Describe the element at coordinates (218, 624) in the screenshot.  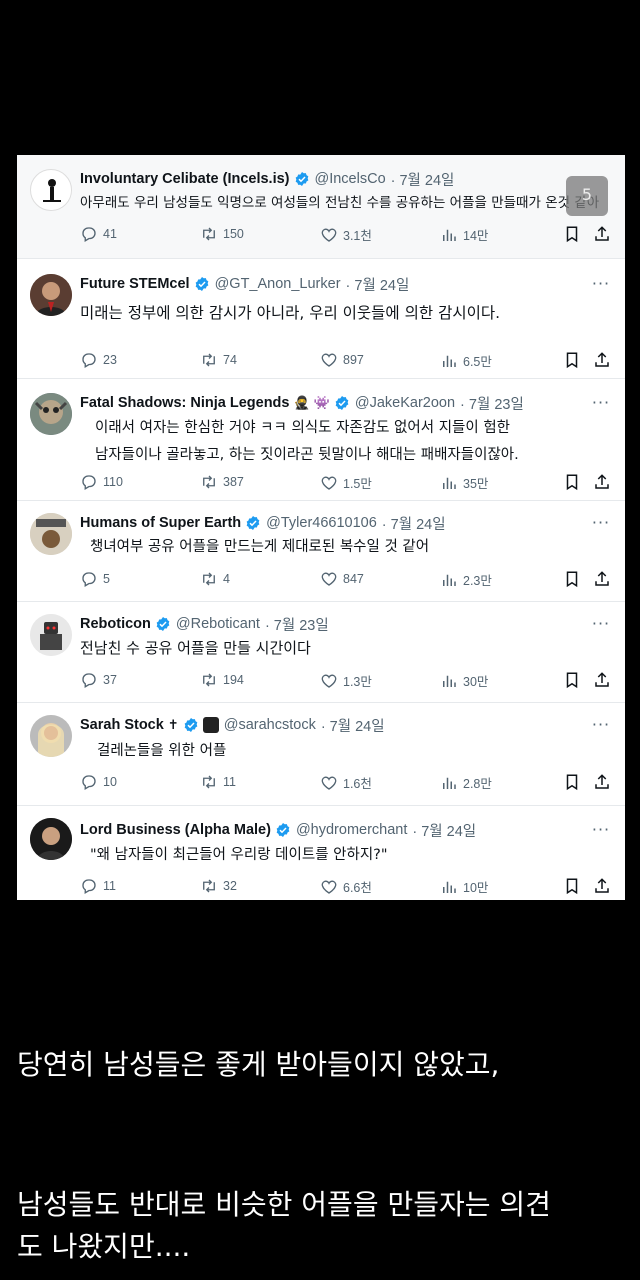
I see `author-handle: @Reboticant` at that location.